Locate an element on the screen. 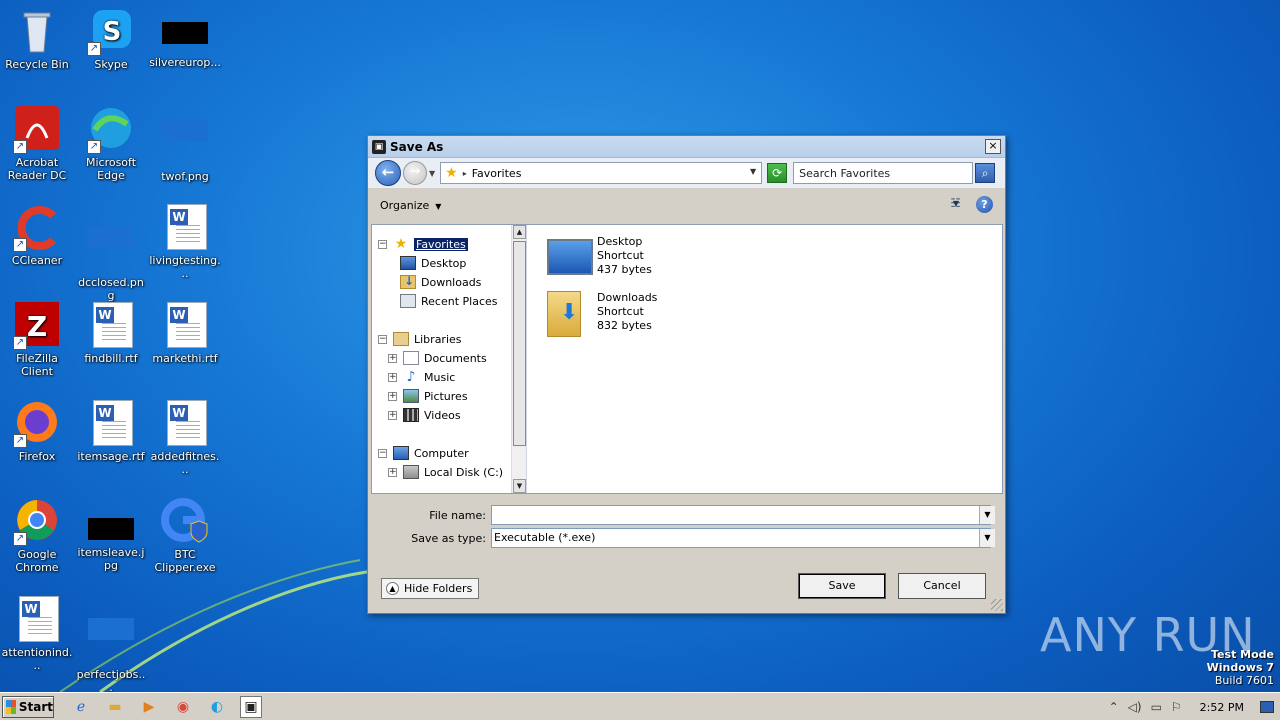 The height and width of the screenshot is (720, 1280). desktop-icon-btc-clipper: BTC Clipper.exe is located at coordinates (185, 536).